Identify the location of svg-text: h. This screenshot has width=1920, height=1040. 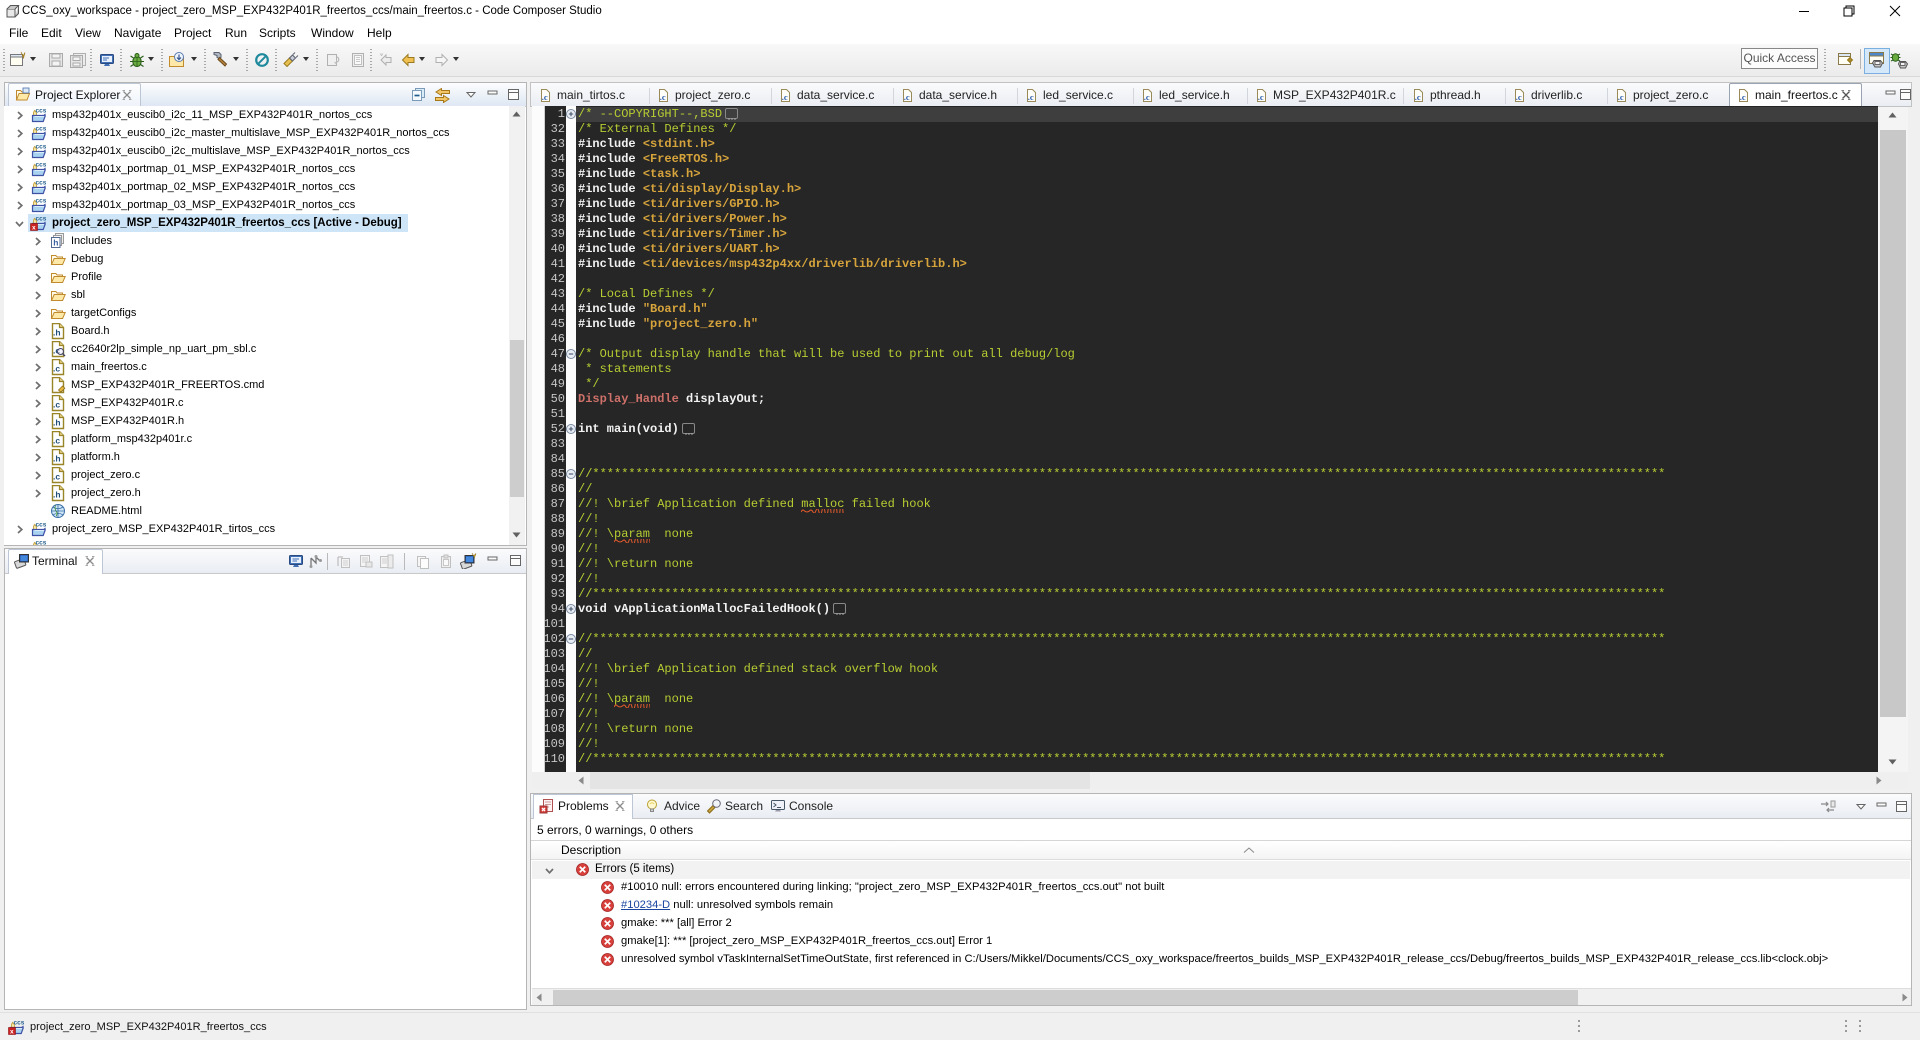
(55, 243).